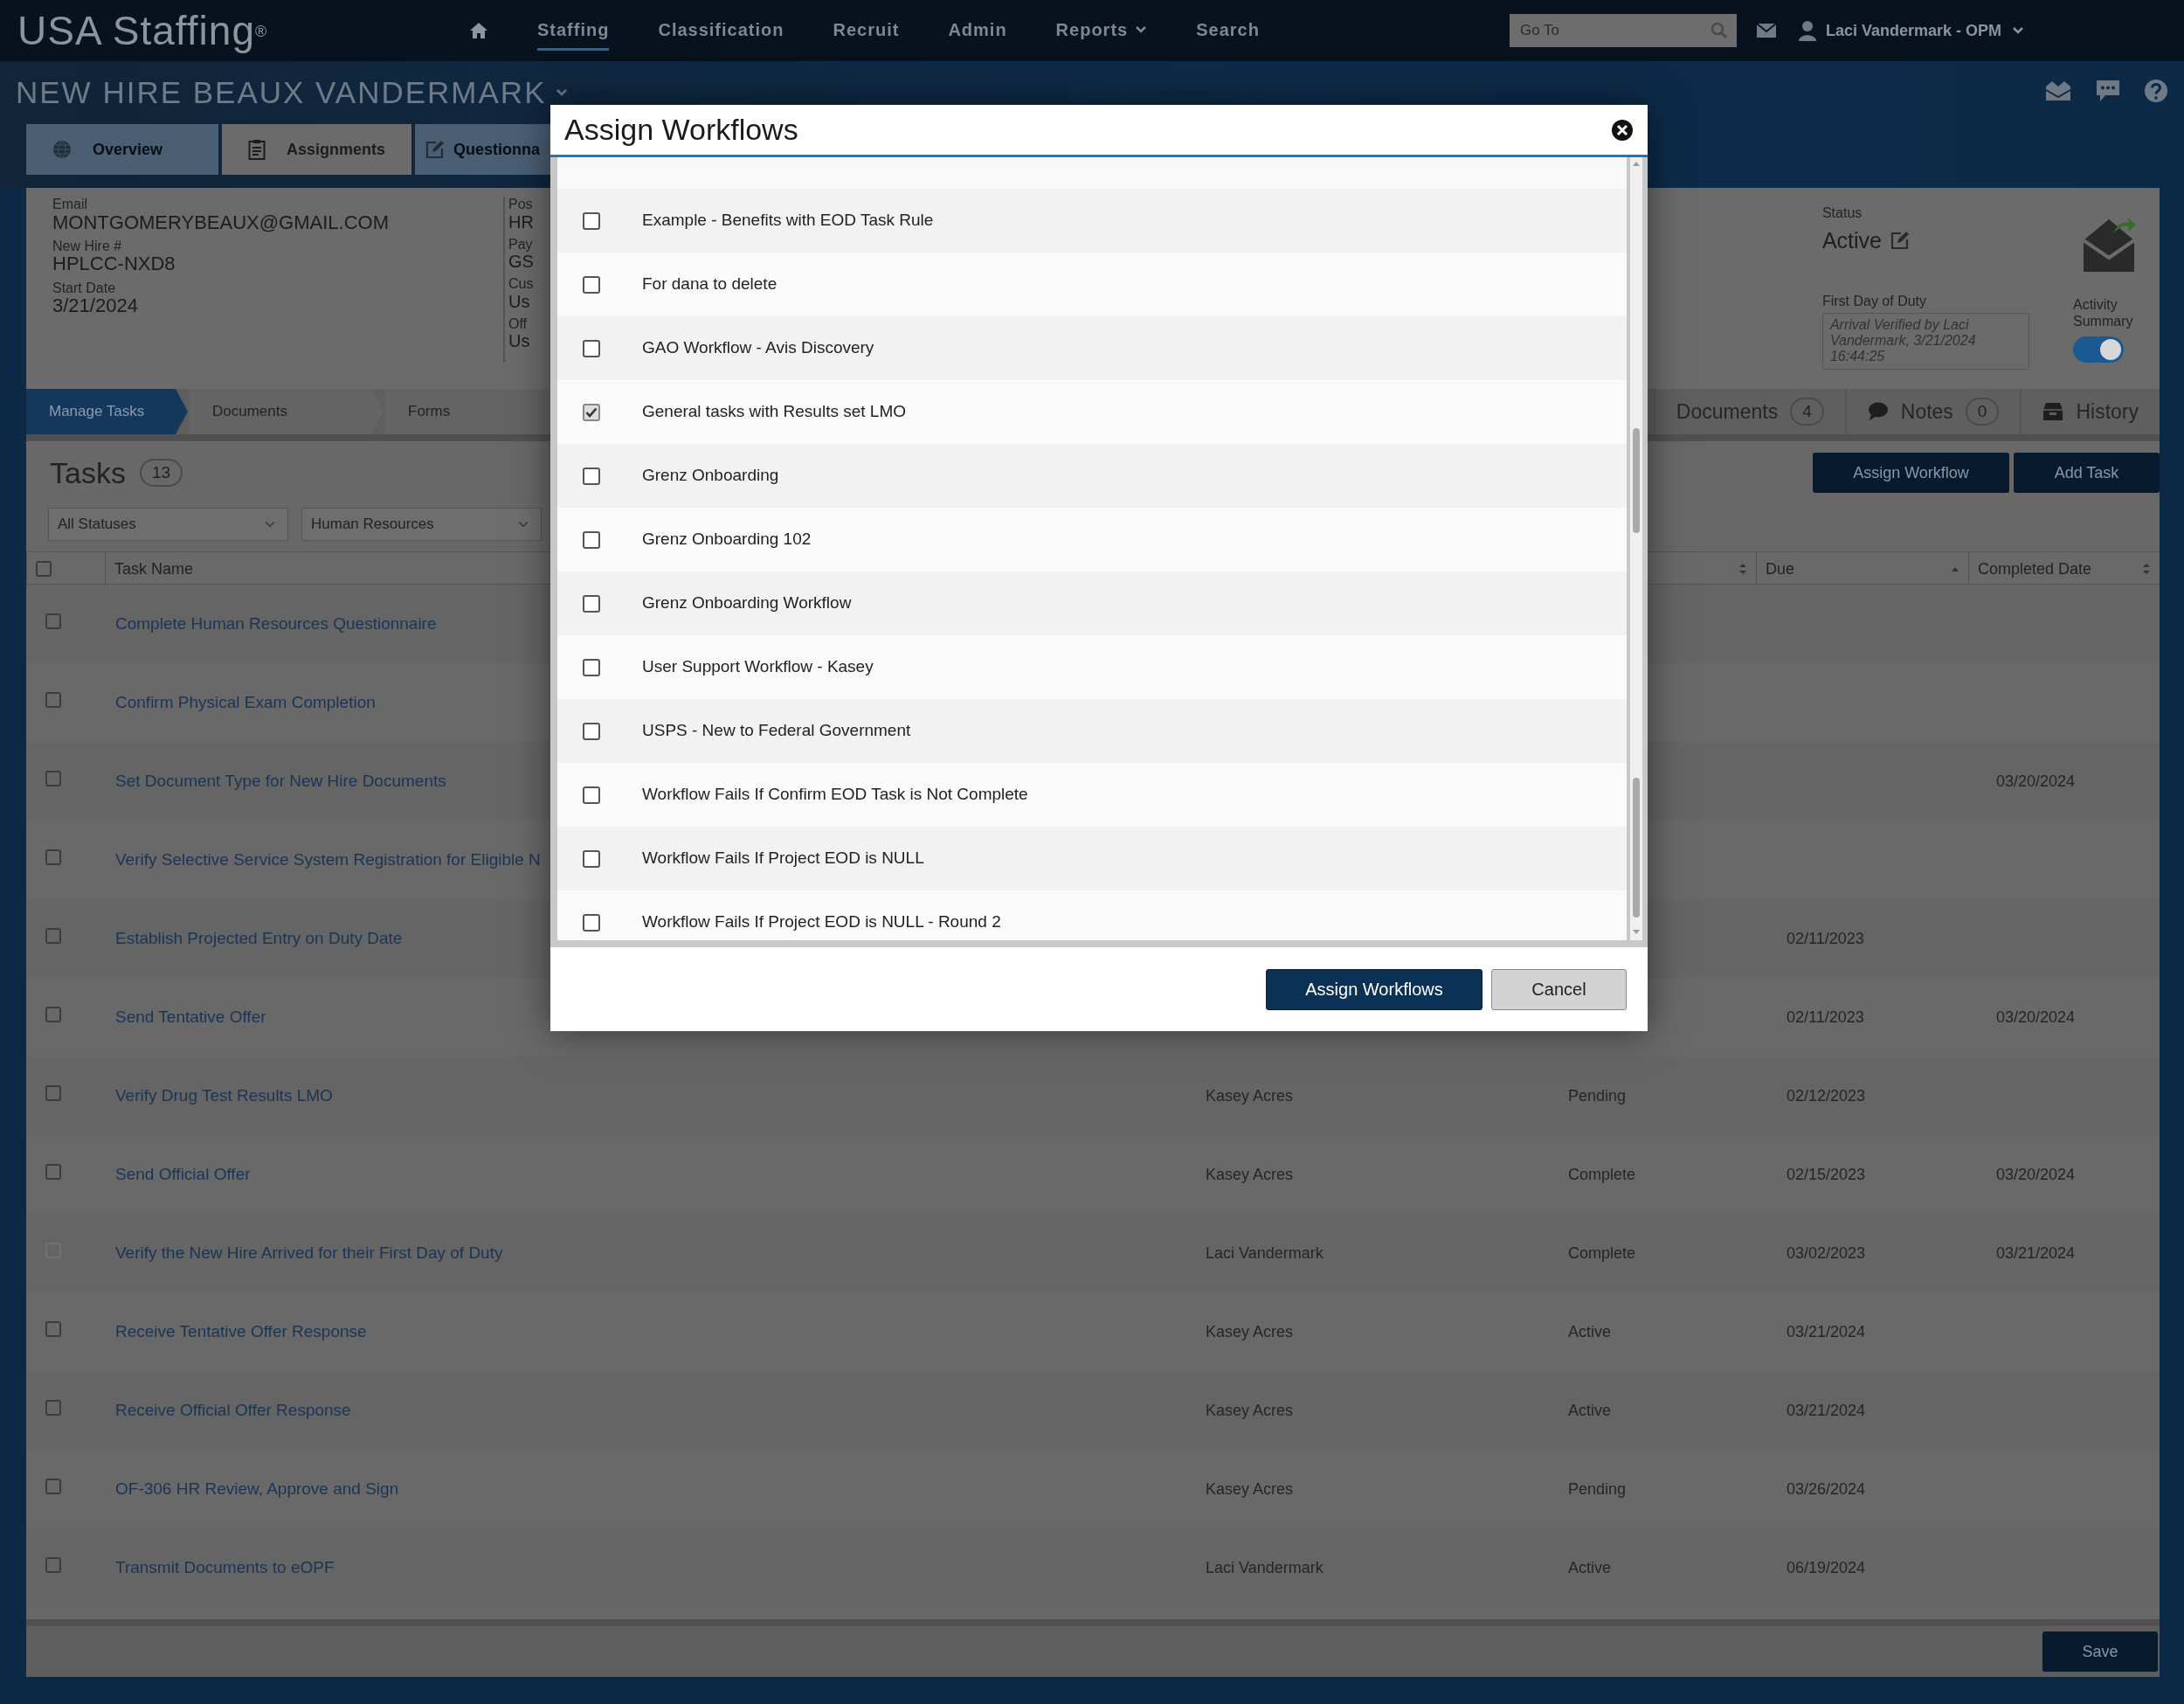 The width and height of the screenshot is (2184, 1704). What do you see at coordinates (287, 411) in the screenshot?
I see `step-tab: Documents` at bounding box center [287, 411].